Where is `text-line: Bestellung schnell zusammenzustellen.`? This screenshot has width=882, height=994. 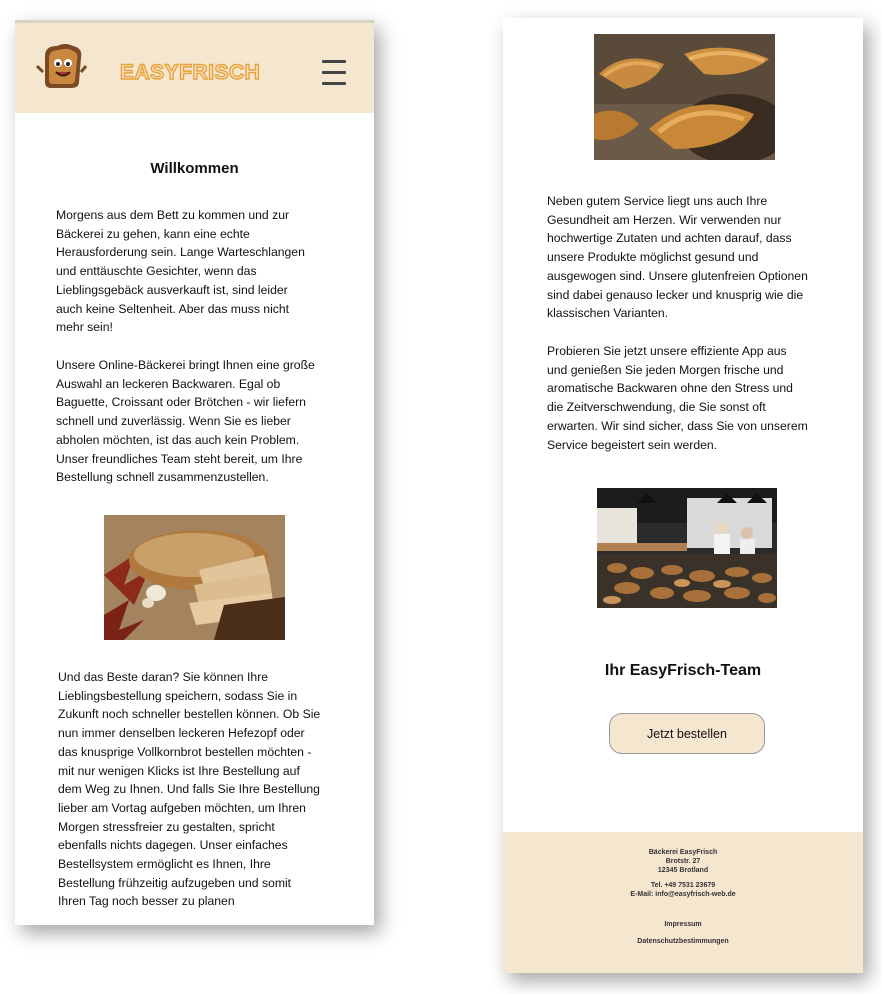 text-line: Bestellung schnell zusammenzustellen. is located at coordinates (162, 477).